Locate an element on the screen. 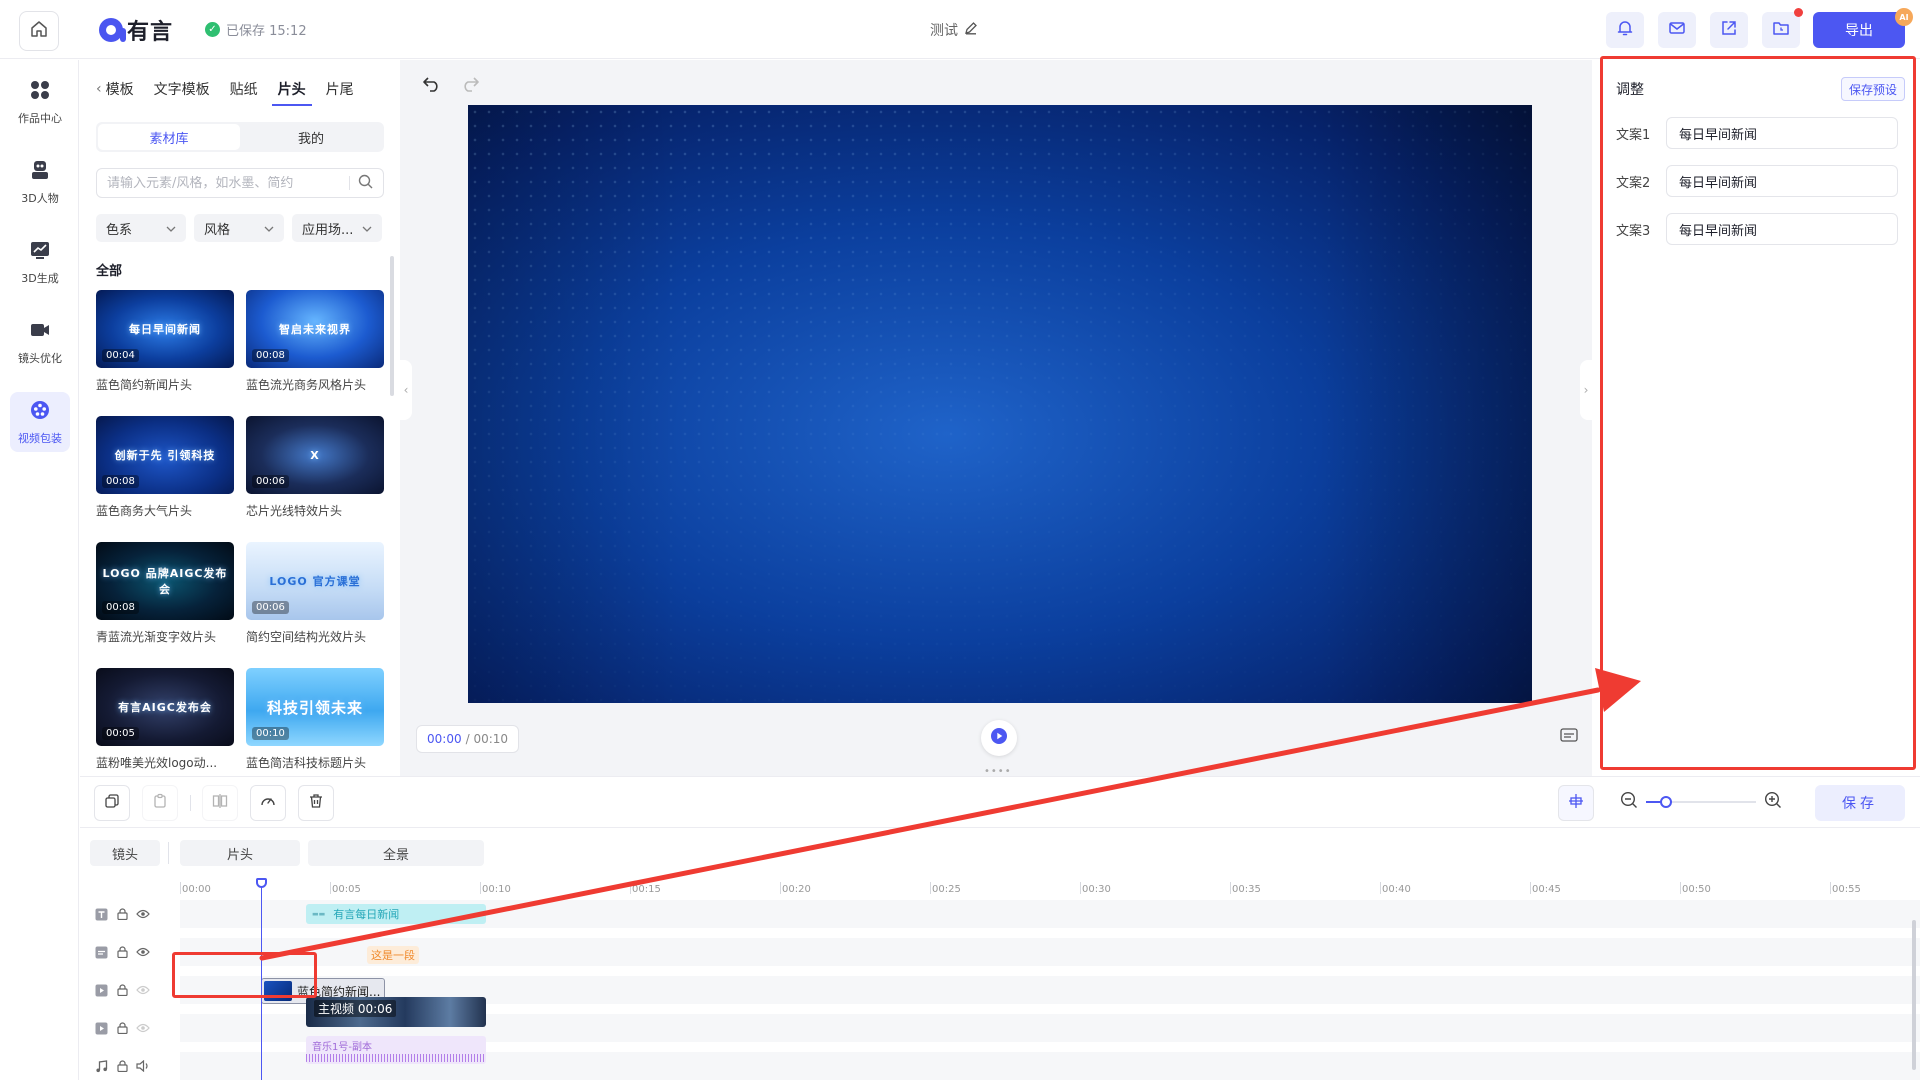 This screenshot has width=1920, height=1080. template-thumbnail: X 00:06 is located at coordinates (315, 455).